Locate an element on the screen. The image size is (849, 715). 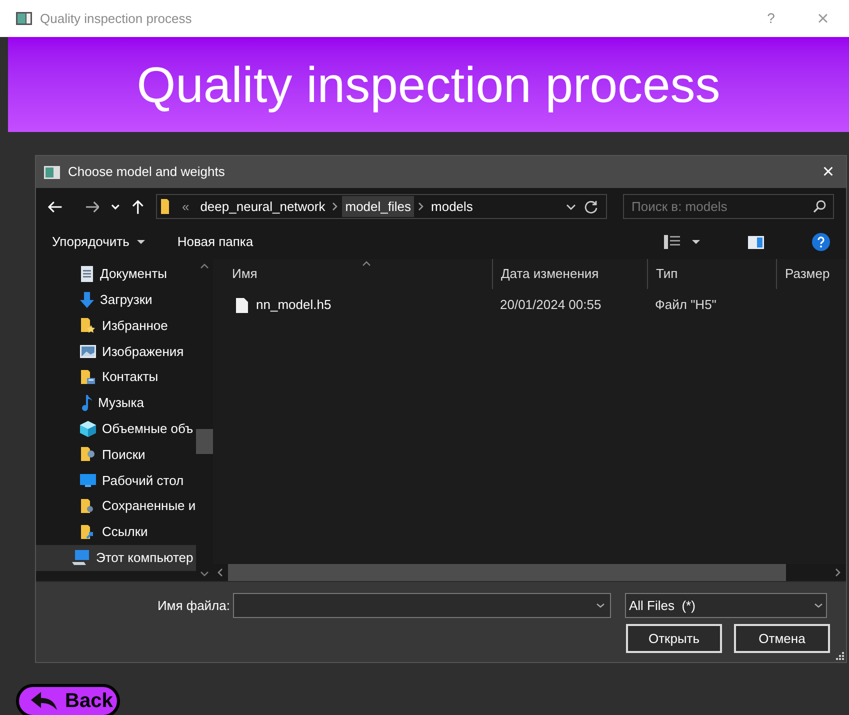
scroll-right-icon is located at coordinates (838, 572).